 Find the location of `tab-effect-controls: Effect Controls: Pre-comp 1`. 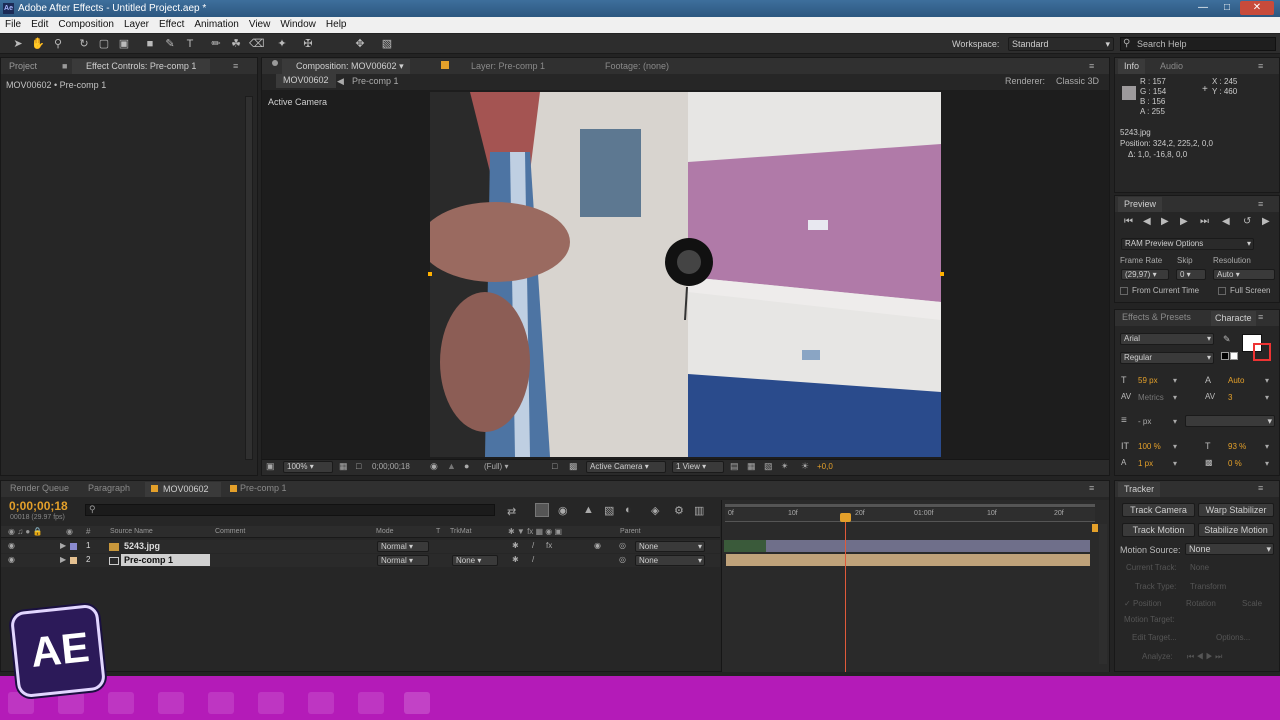

tab-effect-controls: Effect Controls: Pre-comp 1 is located at coordinates (141, 66).